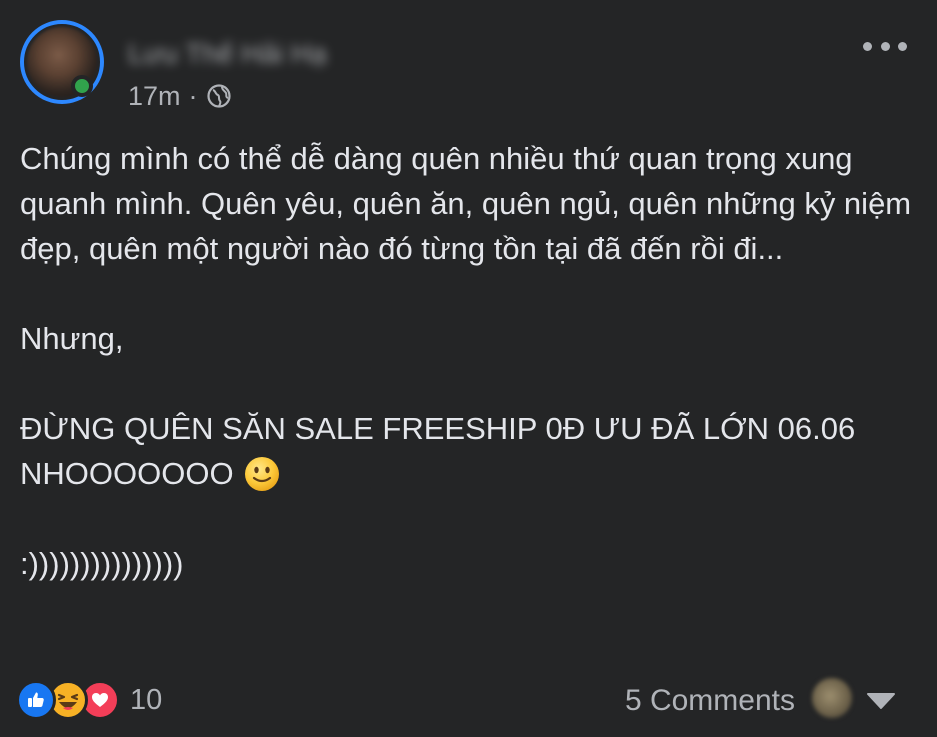 The height and width of the screenshot is (737, 937). What do you see at coordinates (881, 701) in the screenshot?
I see `chevron-down-icon` at bounding box center [881, 701].